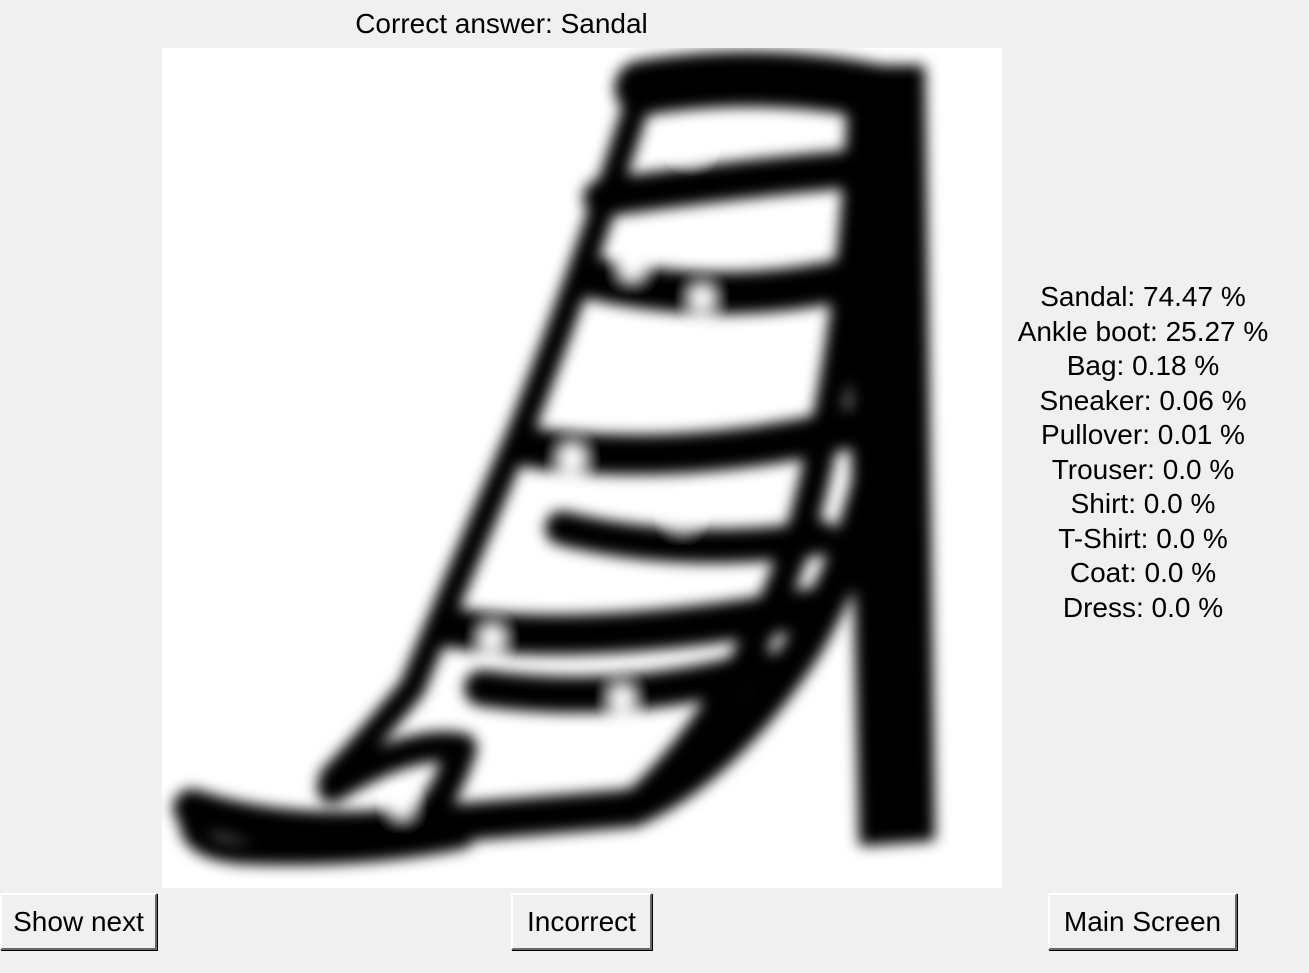 This screenshot has width=1309, height=973. What do you see at coordinates (1143, 365) in the screenshot?
I see `prediction-item: Bag: 0.18 %` at bounding box center [1143, 365].